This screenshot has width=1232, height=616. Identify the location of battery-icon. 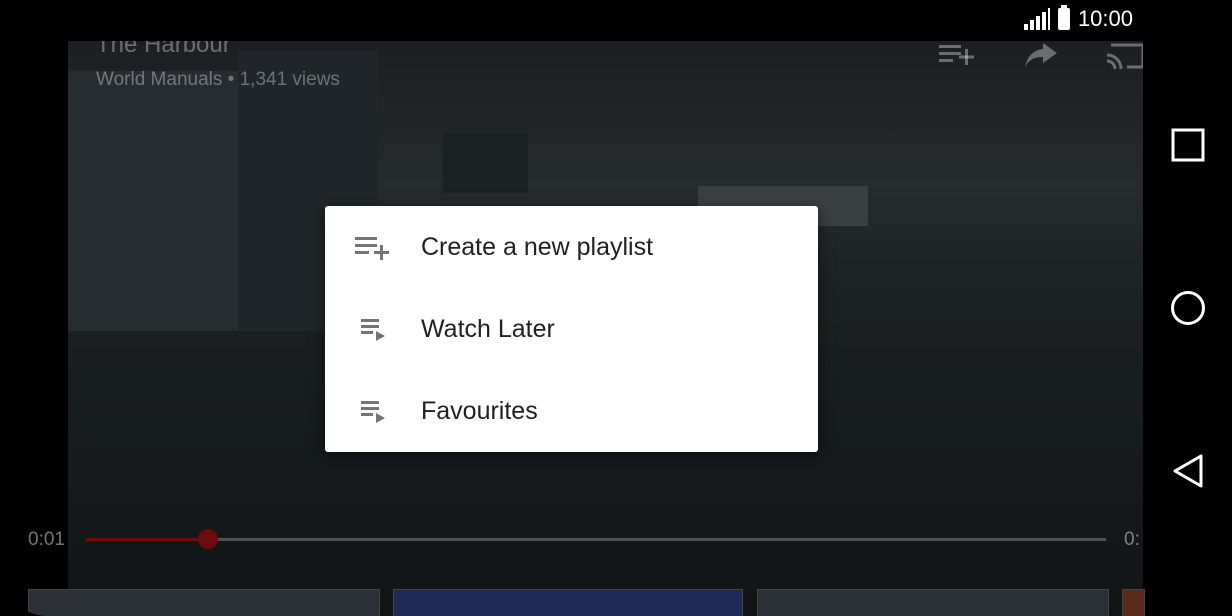
(1063, 17).